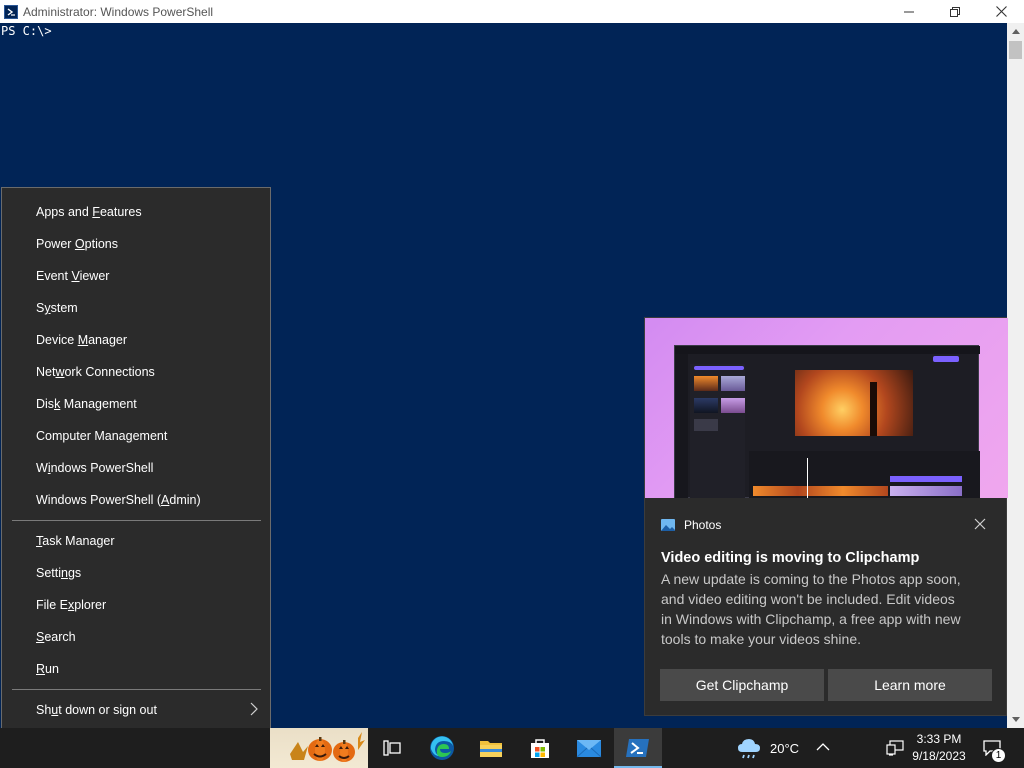 The width and height of the screenshot is (1024, 768). I want to click on clock-time: 3:33 PM, so click(939, 739).